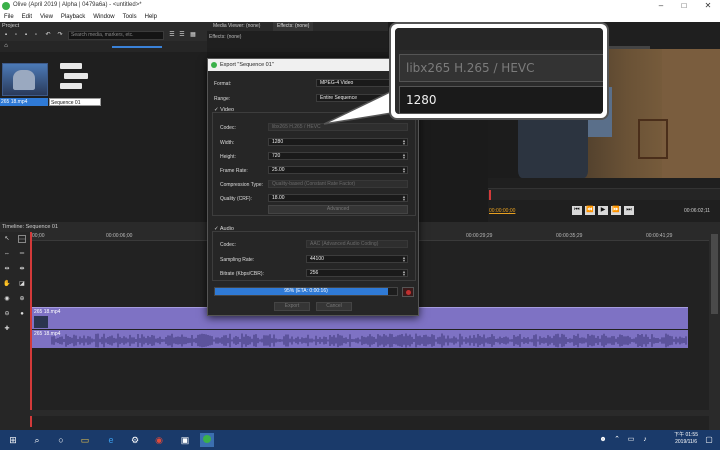  What do you see at coordinates (338, 142) in the screenshot?
I see `width-field: 1280 ▲ ▼` at bounding box center [338, 142].